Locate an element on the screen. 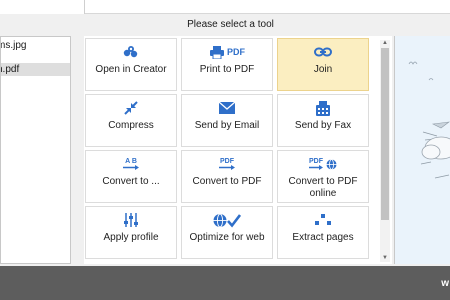  top-strip-left-section is located at coordinates (42, 7).